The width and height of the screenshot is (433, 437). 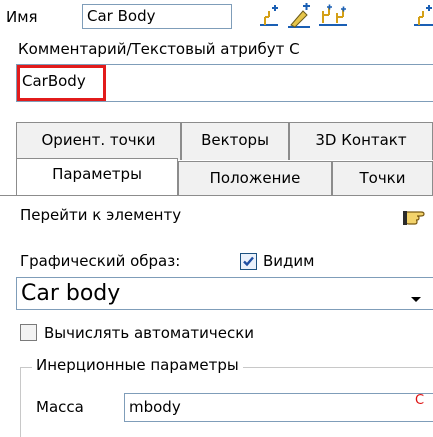 I want to click on graphic-image-label: Графический образ:, so click(x=100, y=261).